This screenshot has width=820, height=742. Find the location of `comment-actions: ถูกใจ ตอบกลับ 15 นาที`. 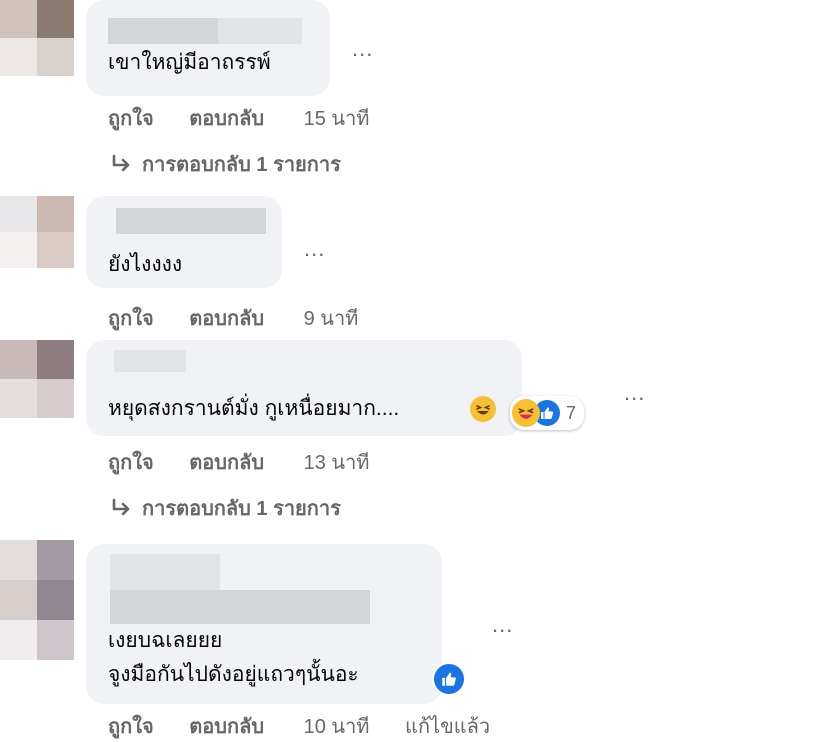

comment-actions: ถูกใจ ตอบกลับ 15 นาที is located at coordinates (238, 118).